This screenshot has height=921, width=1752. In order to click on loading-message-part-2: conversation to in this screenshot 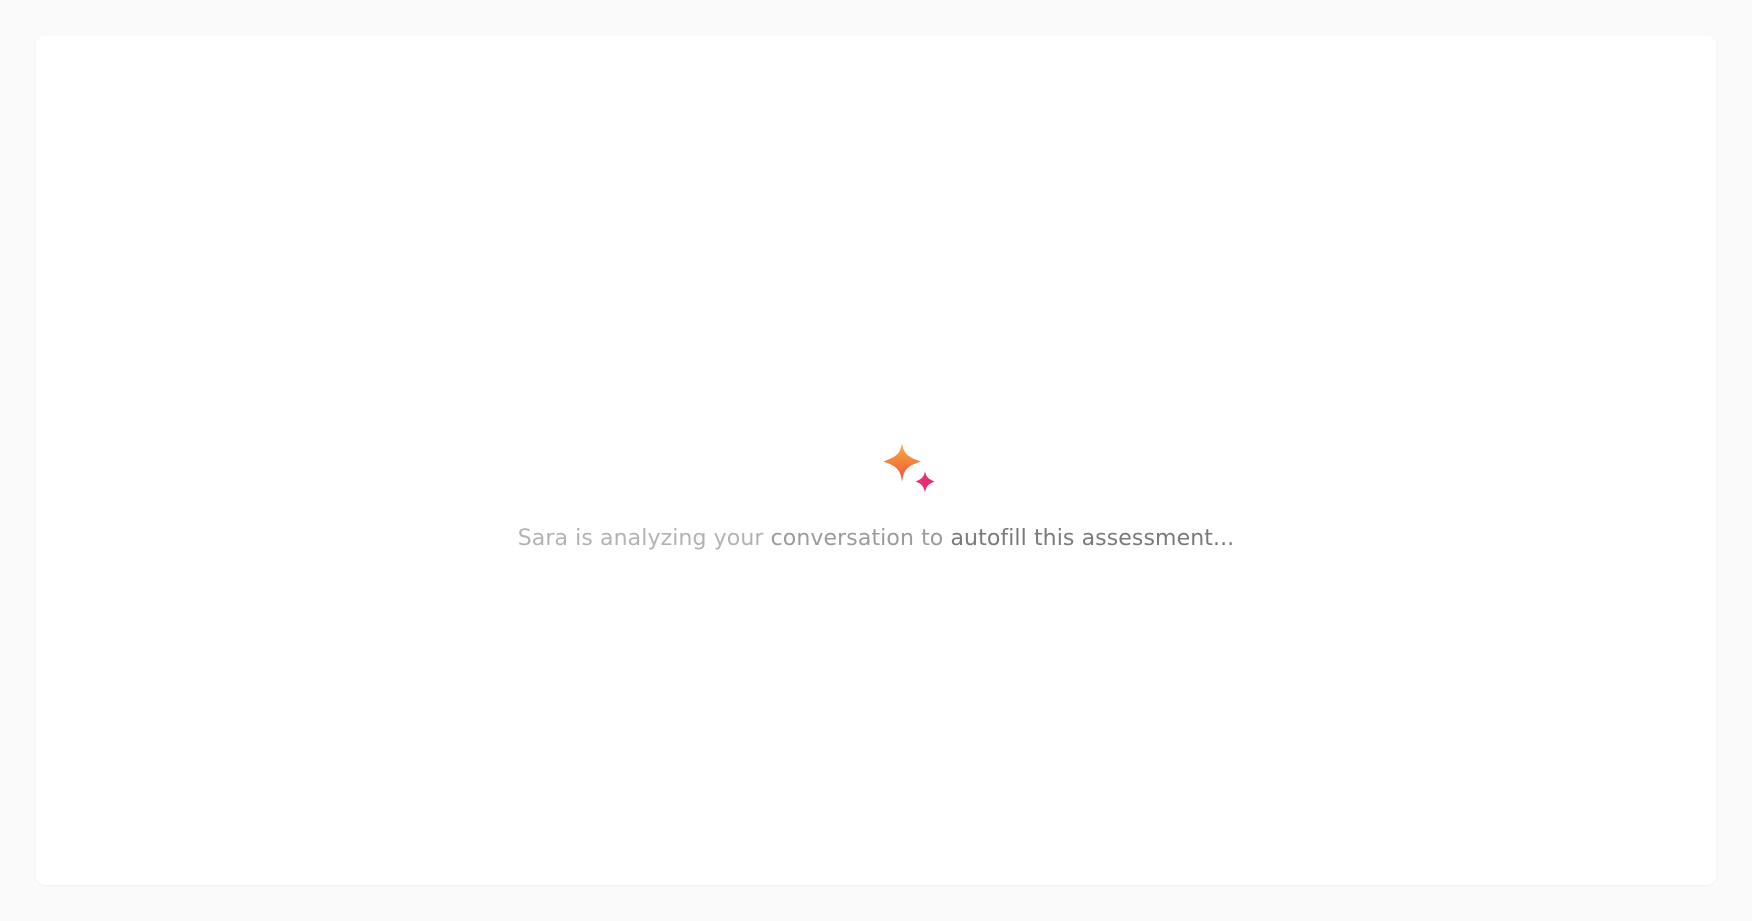, I will do `click(857, 538)`.